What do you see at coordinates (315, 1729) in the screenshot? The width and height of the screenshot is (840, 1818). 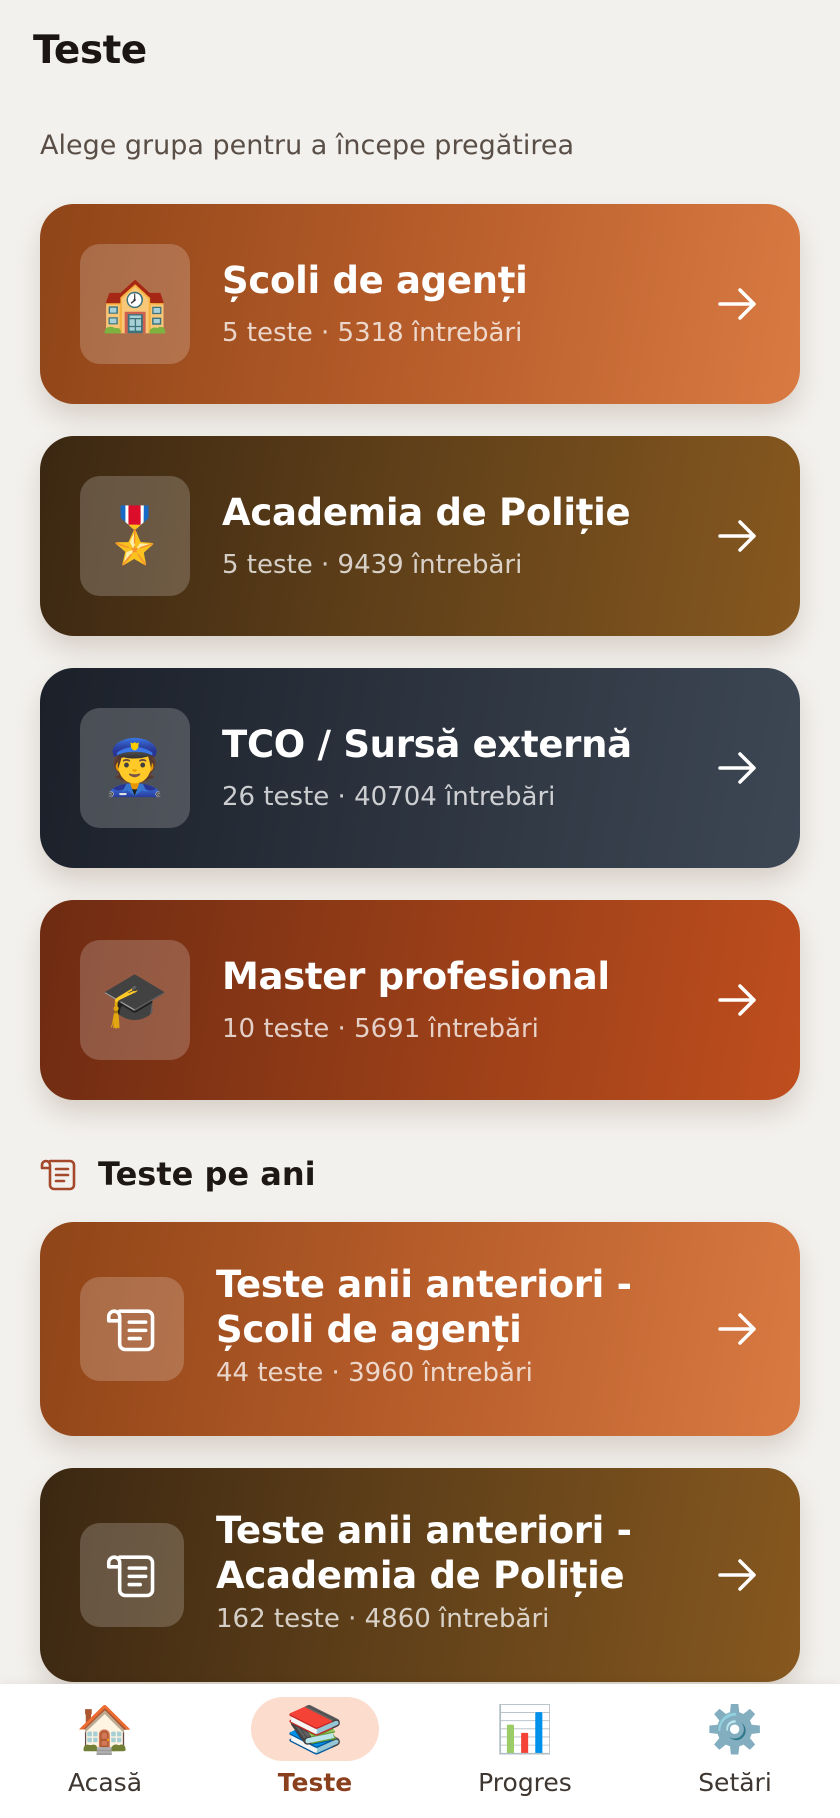 I see `books-icon: 📚` at bounding box center [315, 1729].